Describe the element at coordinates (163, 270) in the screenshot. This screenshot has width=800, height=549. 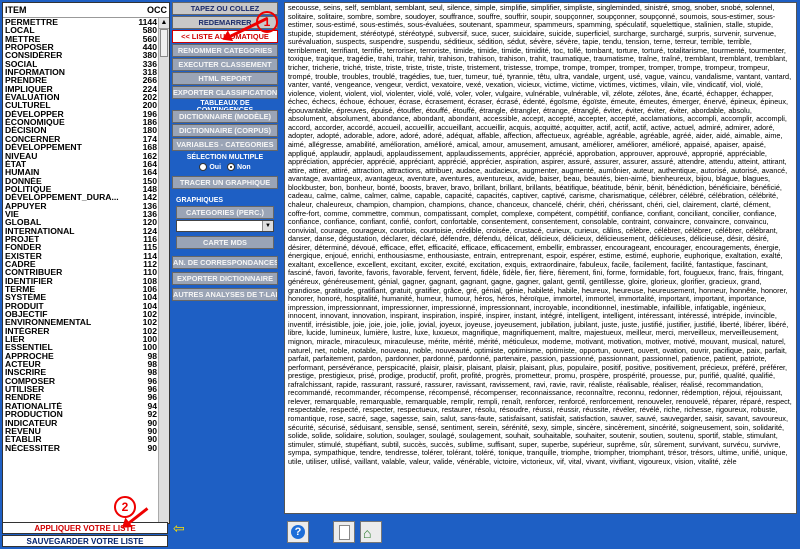
I see `list-scrollbar: ▲` at that location.